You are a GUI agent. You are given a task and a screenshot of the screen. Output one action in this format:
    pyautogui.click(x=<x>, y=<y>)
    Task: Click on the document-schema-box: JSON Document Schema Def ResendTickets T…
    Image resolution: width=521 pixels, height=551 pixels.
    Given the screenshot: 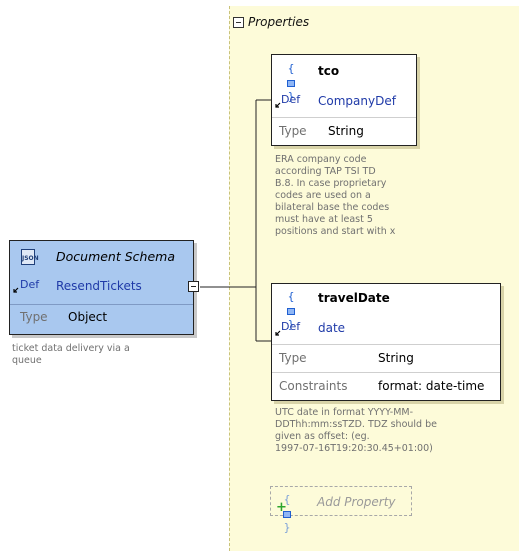 What is the action you would take?
    pyautogui.click(x=101, y=287)
    